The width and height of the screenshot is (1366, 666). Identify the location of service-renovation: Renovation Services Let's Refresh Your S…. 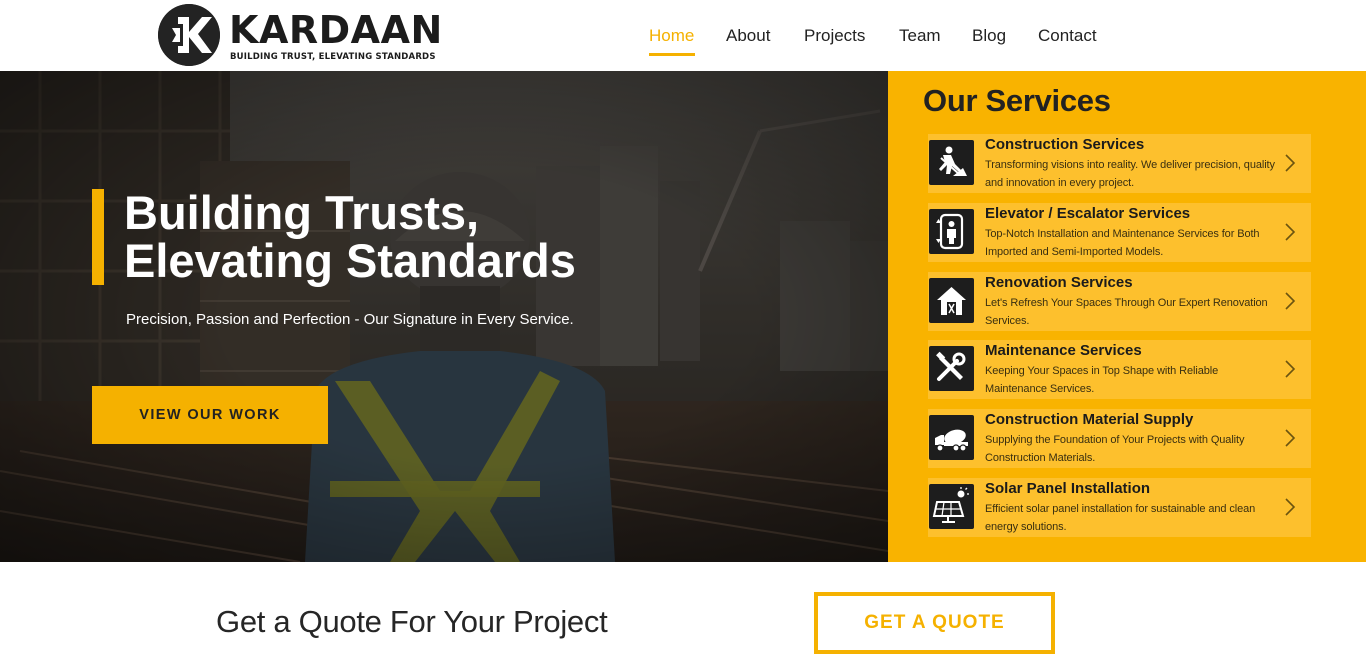
(1119, 301).